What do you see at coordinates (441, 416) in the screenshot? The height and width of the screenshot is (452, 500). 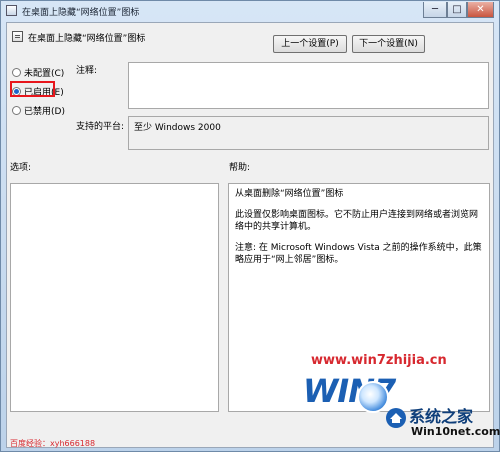 I see `brand-main-text: 系统之家` at bounding box center [441, 416].